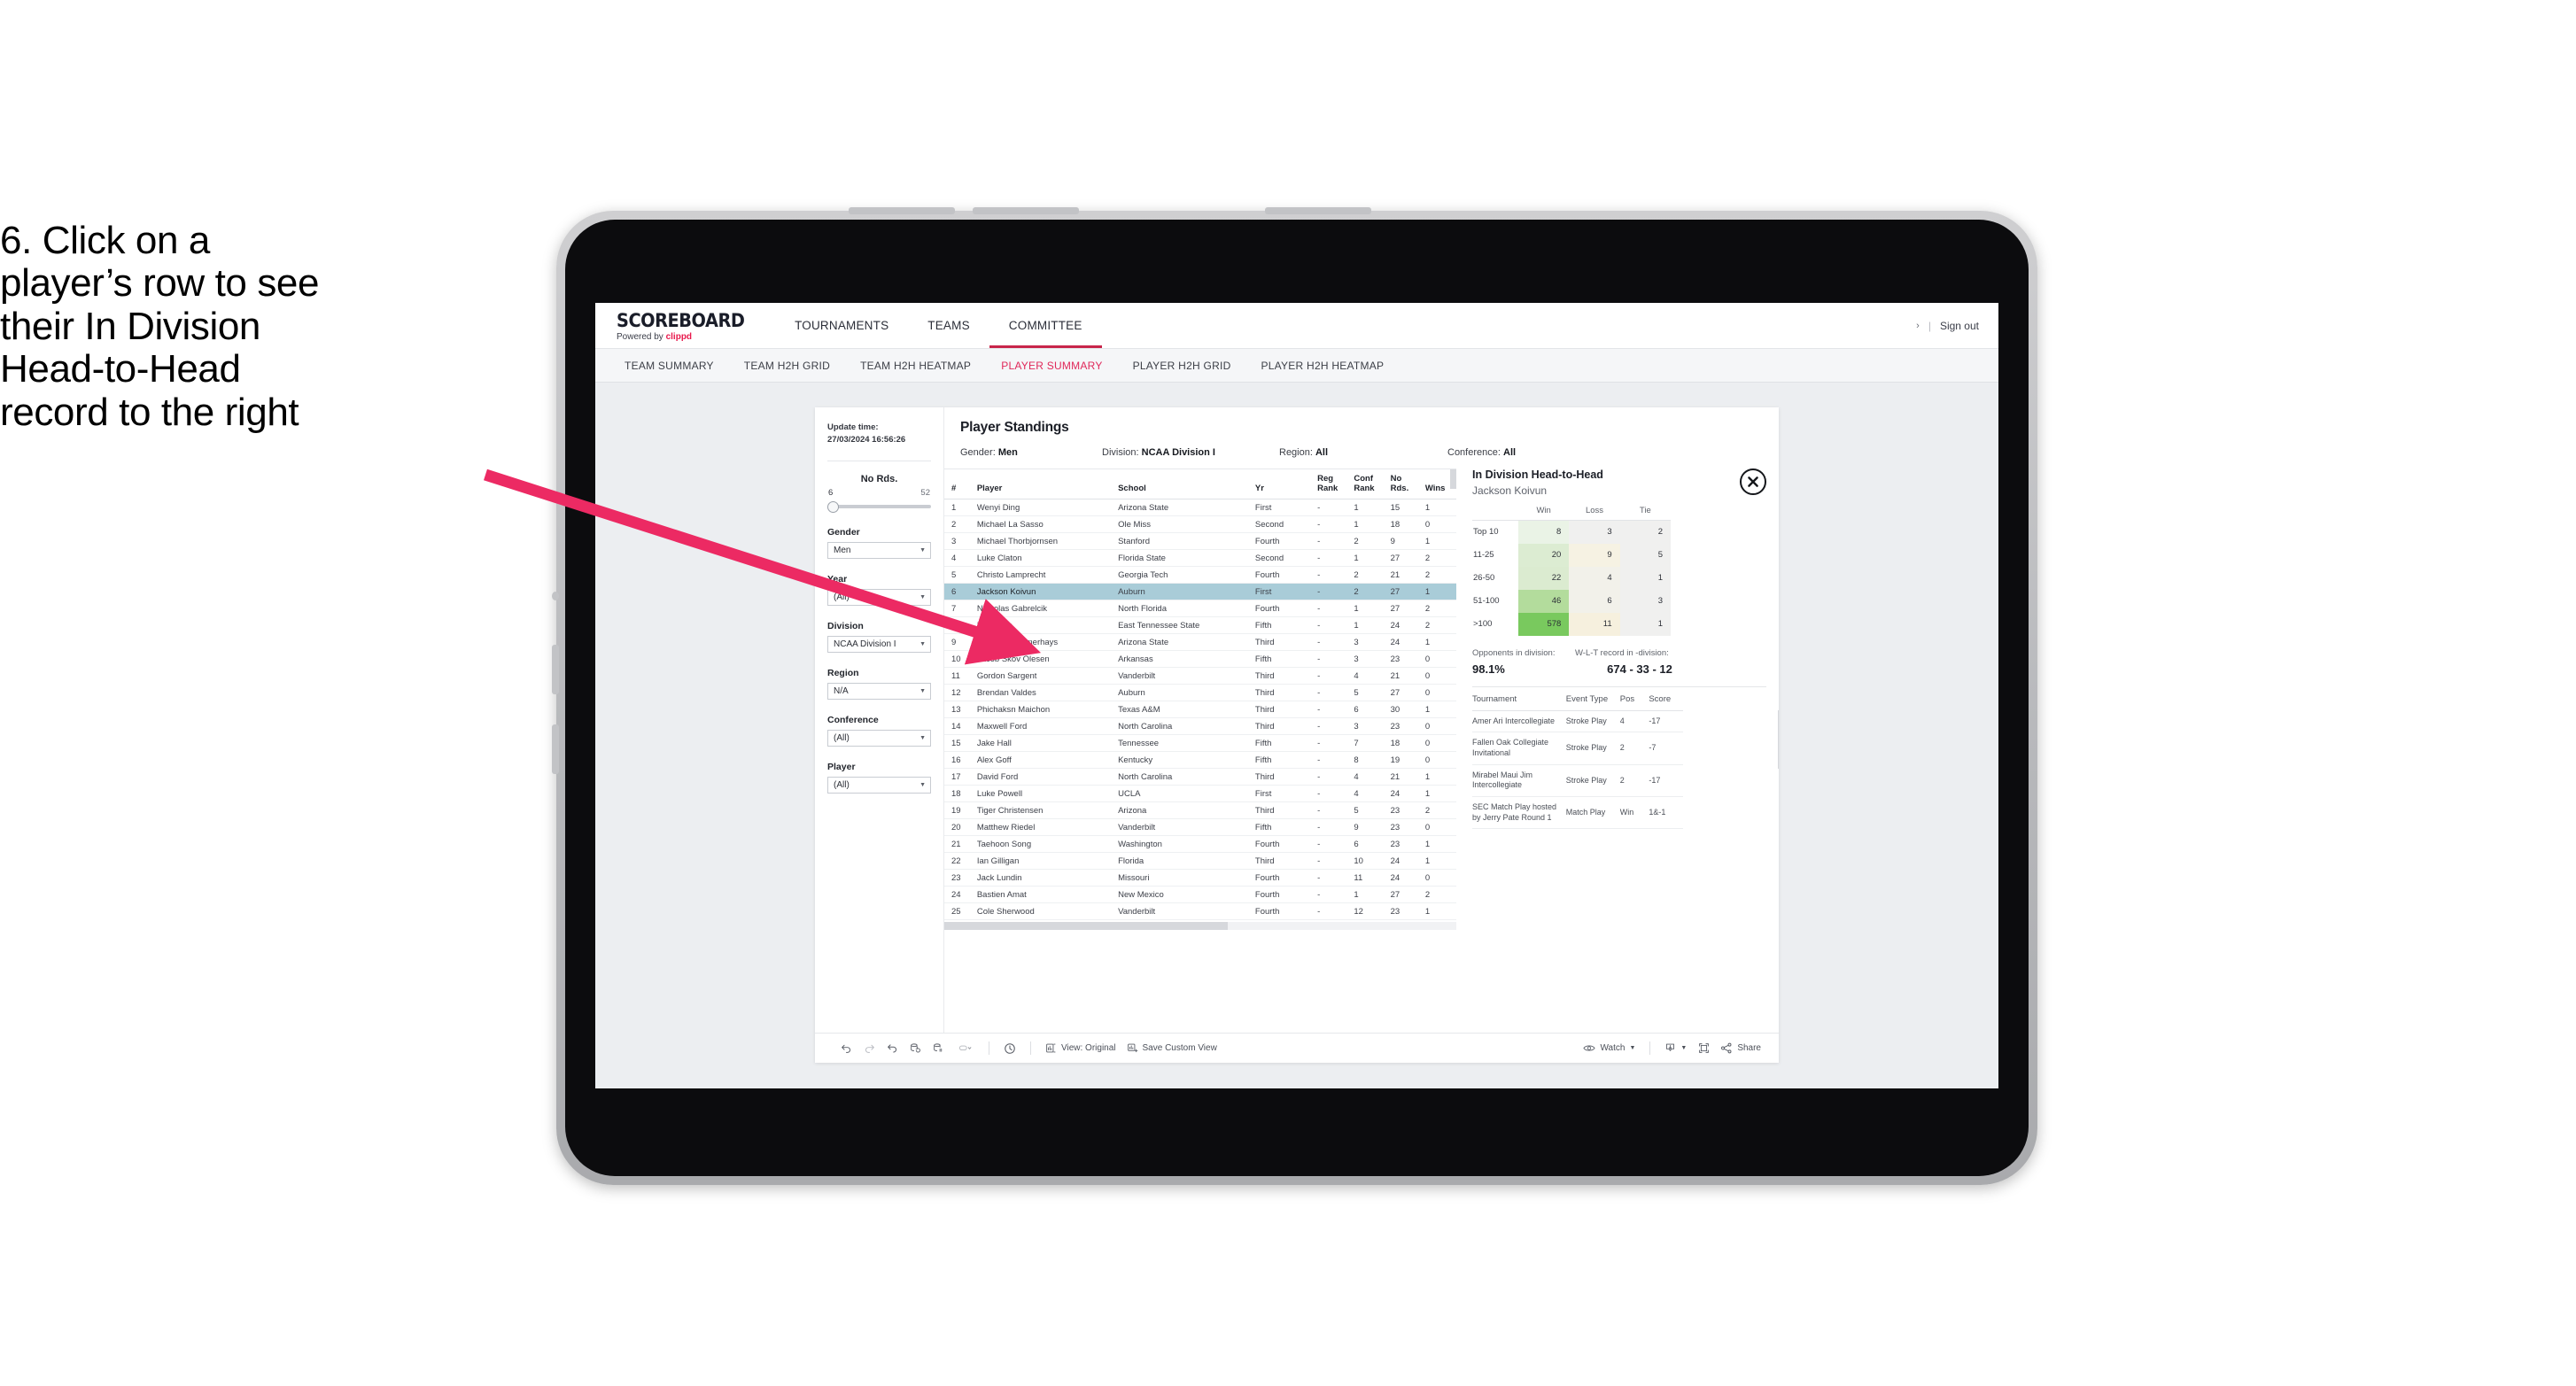 This screenshot has height=1386, width=2576. Describe the element at coordinates (1675, 1048) in the screenshot. I see `download-button: ▼` at that location.